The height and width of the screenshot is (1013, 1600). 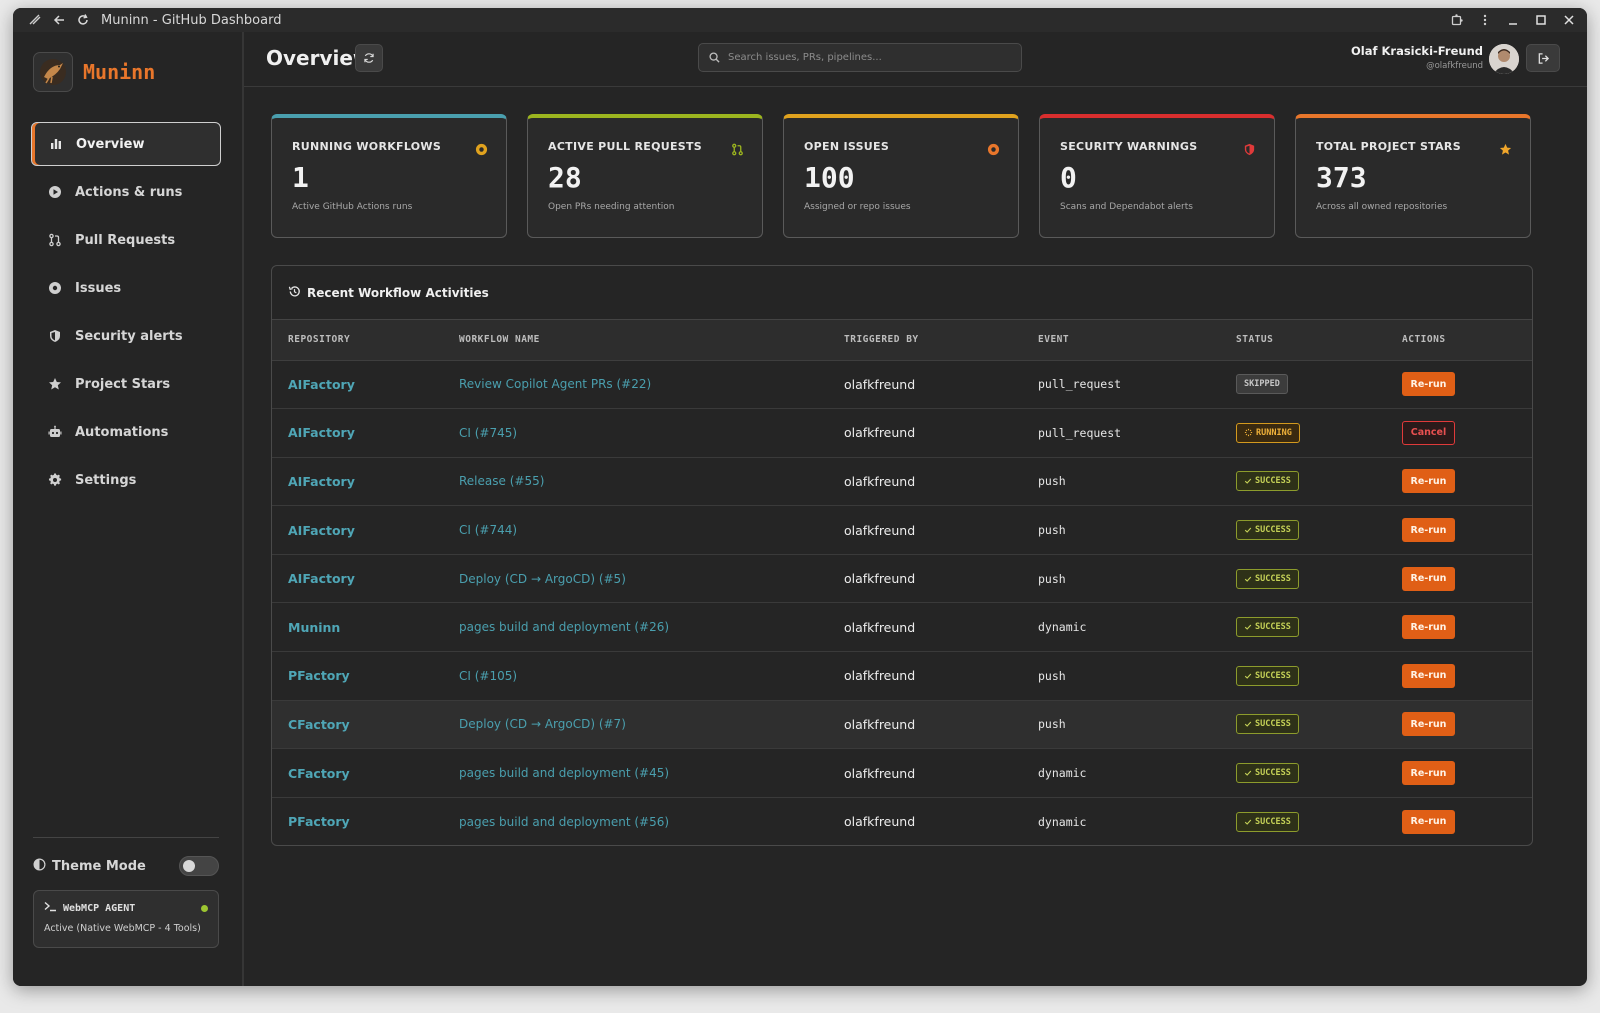 I want to click on more-options-icon, so click(x=1485, y=20).